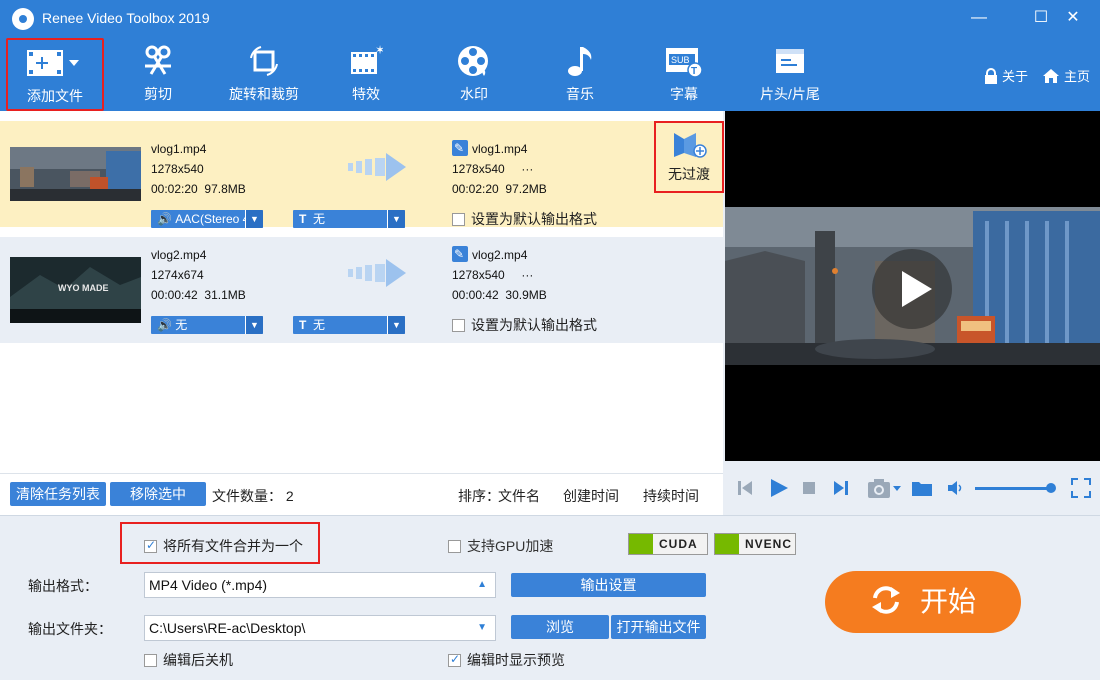 The height and width of the screenshot is (680, 1100). Describe the element at coordinates (1051, 488) in the screenshot. I see `volume-handle` at that location.